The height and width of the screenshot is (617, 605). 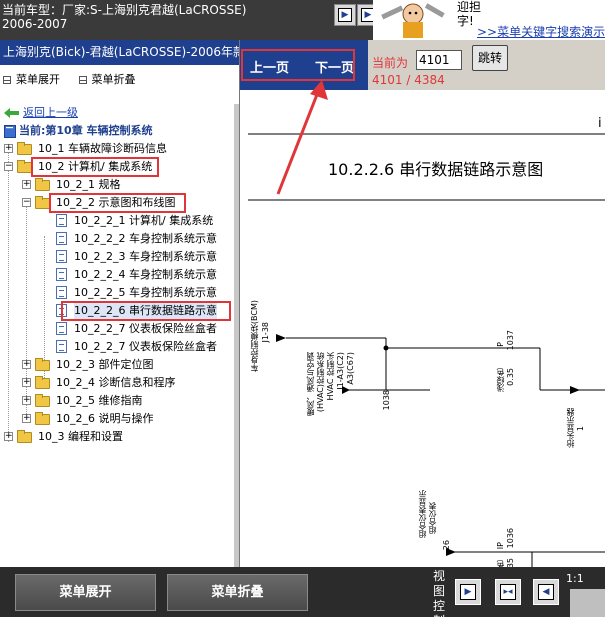 What do you see at coordinates (117, 149) in the screenshot?
I see `tree-item-10-1: + 10_1 车辆故障诊断码信息` at bounding box center [117, 149].